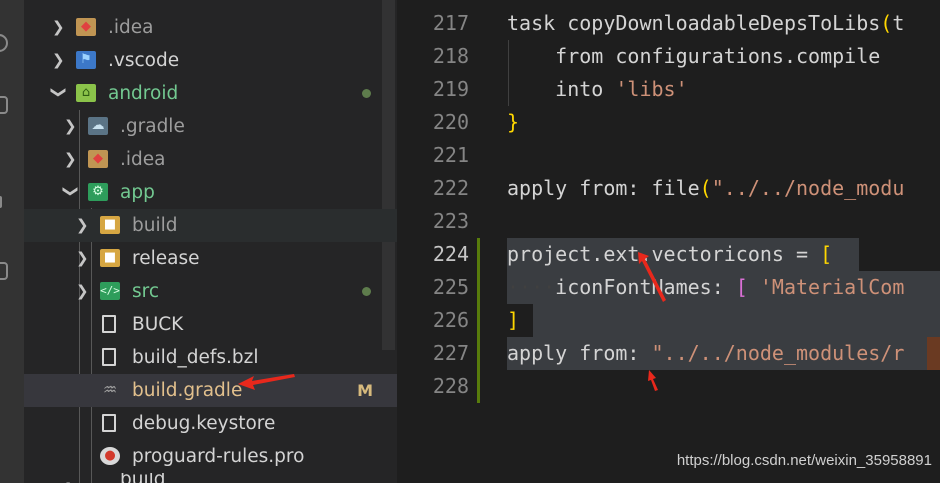 The height and width of the screenshot is (483, 940). I want to click on code-token: apply from: file, so click(603, 188).